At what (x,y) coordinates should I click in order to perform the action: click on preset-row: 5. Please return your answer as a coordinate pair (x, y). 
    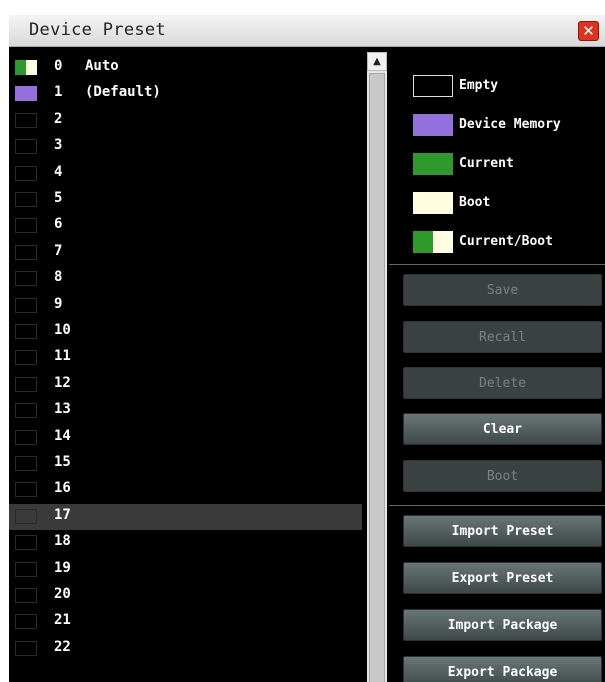
    Looking at the image, I should click on (185, 200).